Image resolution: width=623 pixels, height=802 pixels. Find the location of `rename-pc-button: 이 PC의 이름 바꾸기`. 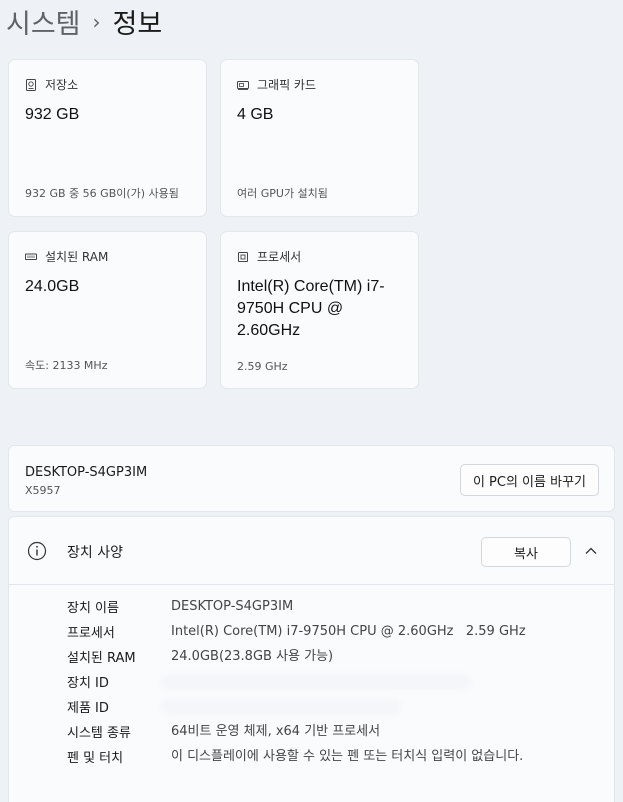

rename-pc-button: 이 PC의 이름 바꾸기 is located at coordinates (529, 480).